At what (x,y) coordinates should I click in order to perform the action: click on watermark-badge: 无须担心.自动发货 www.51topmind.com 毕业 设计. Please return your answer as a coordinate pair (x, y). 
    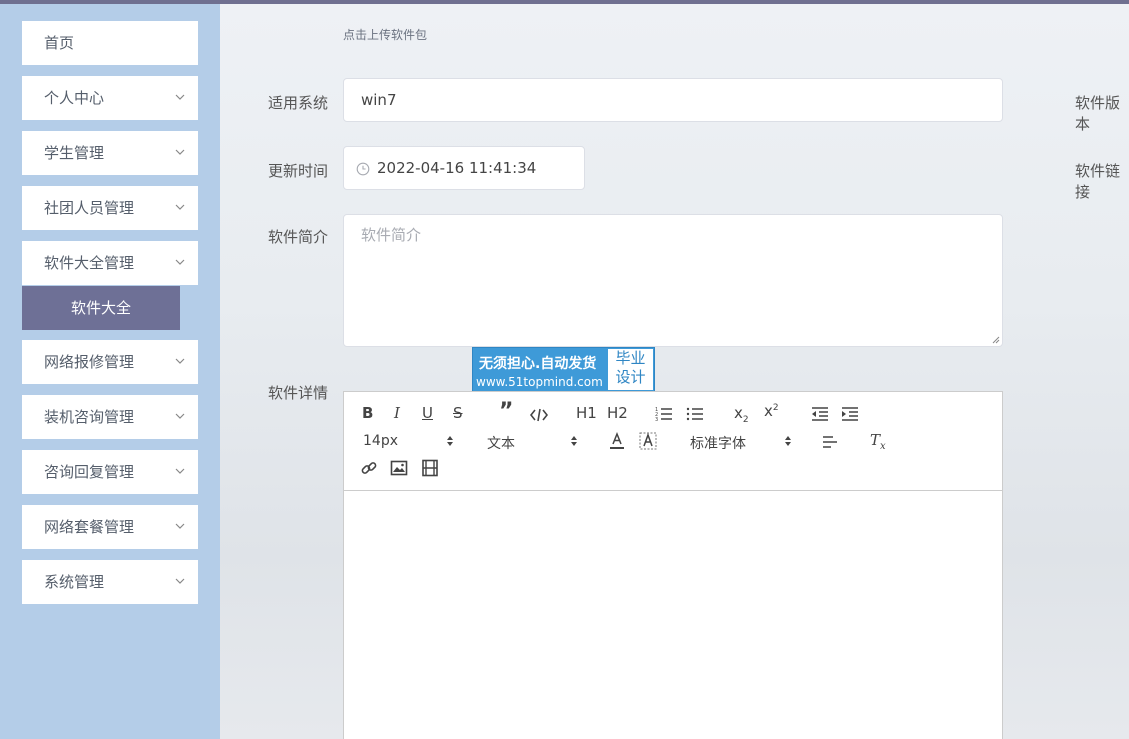
    Looking at the image, I should click on (563, 369).